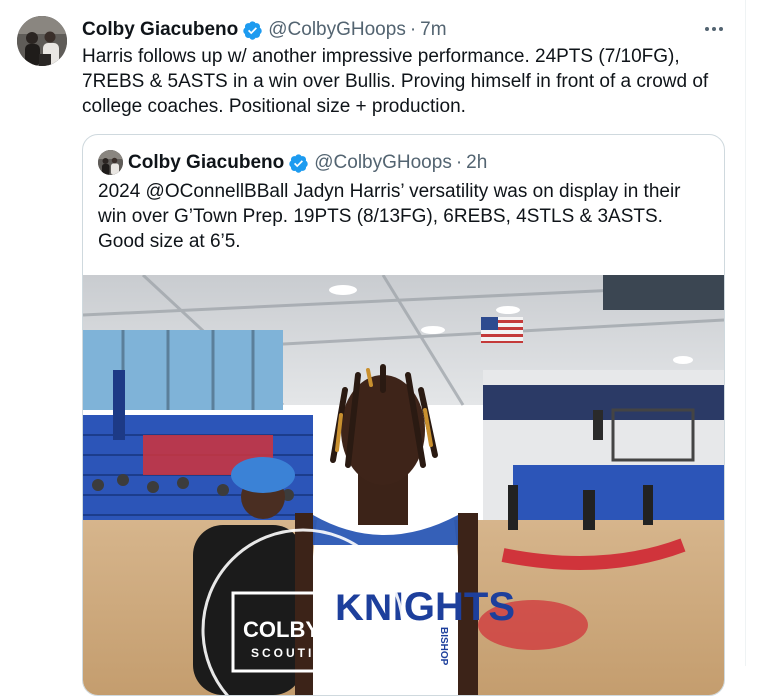 This screenshot has width=767, height=696. Describe the element at coordinates (477, 162) in the screenshot. I see `quoted-timestamp: 2h` at that location.